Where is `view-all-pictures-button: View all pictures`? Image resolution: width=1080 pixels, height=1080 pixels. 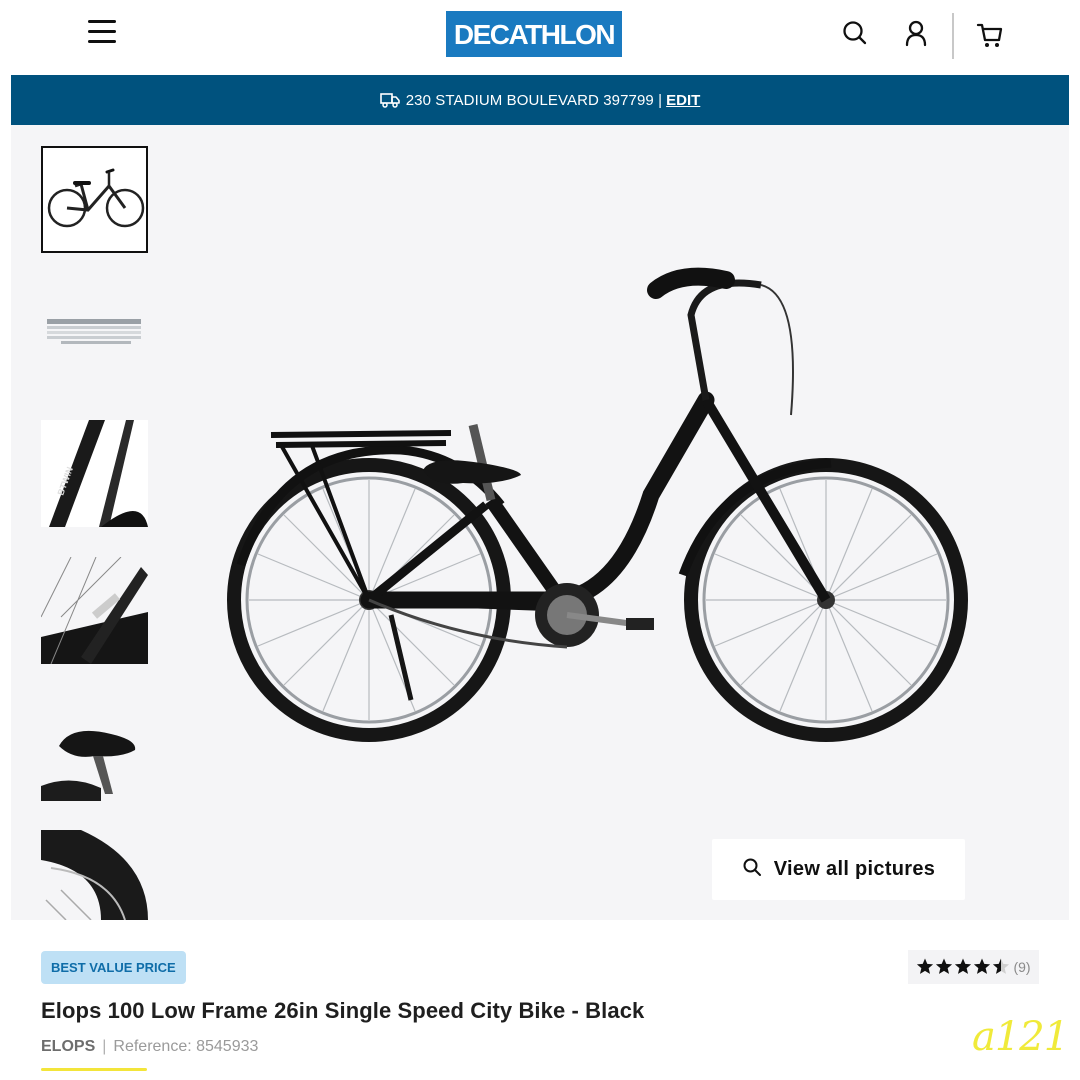 view-all-pictures-button: View all pictures is located at coordinates (838, 869).